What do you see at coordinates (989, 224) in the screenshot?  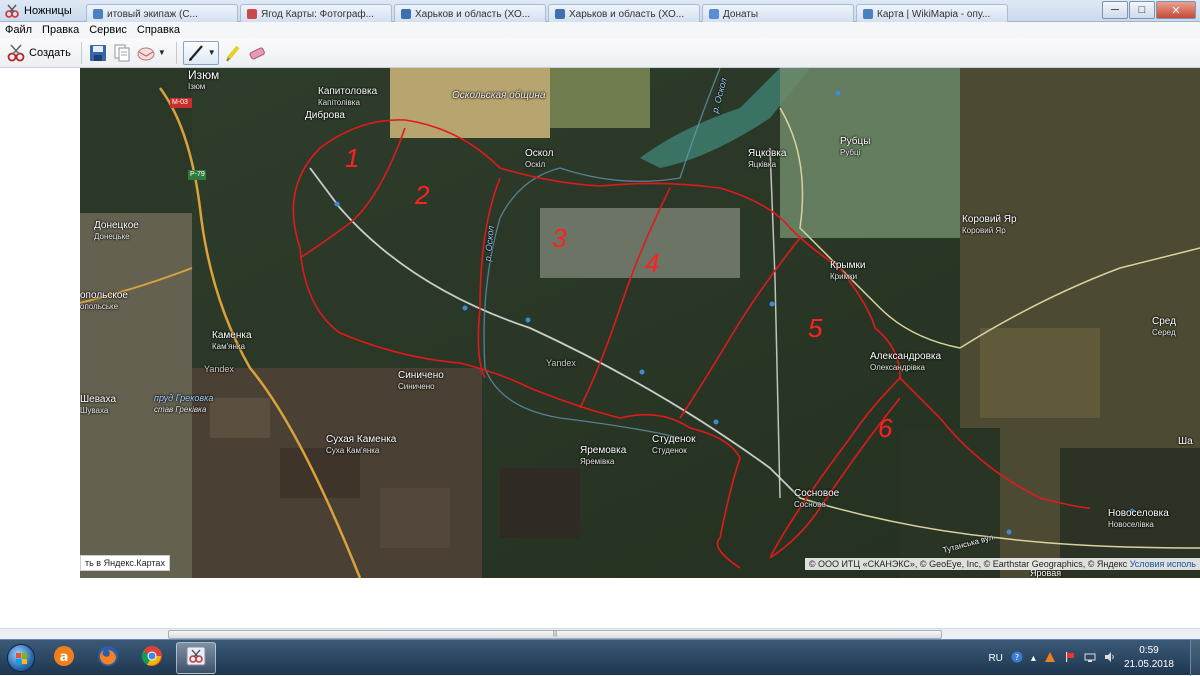 I see `place-label: Коровий Яр Коровий Яр` at bounding box center [989, 224].